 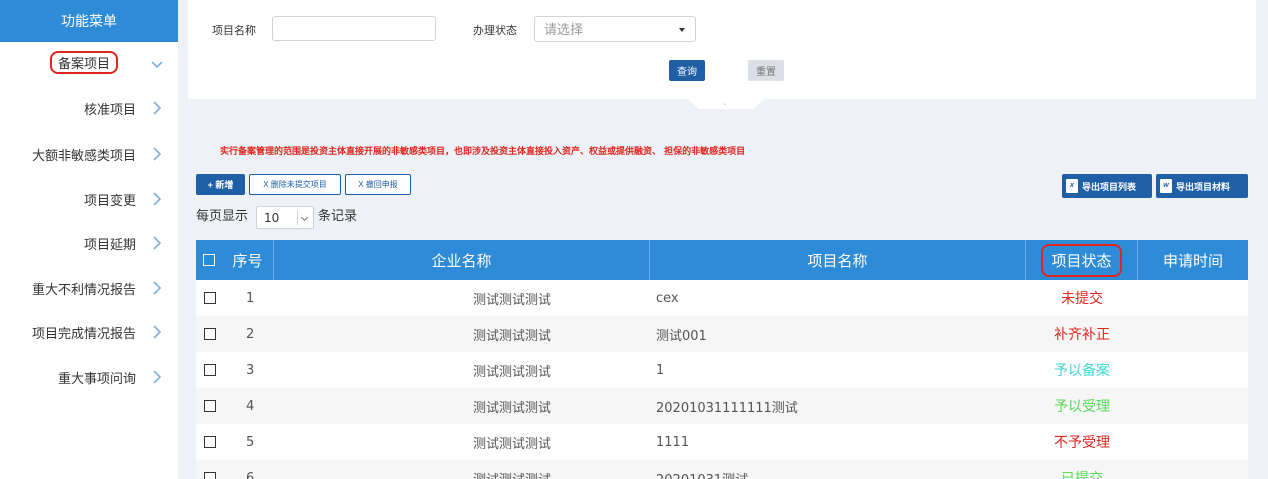 I want to click on sidebar-item: 大额非敏感类项目, so click(x=89, y=154).